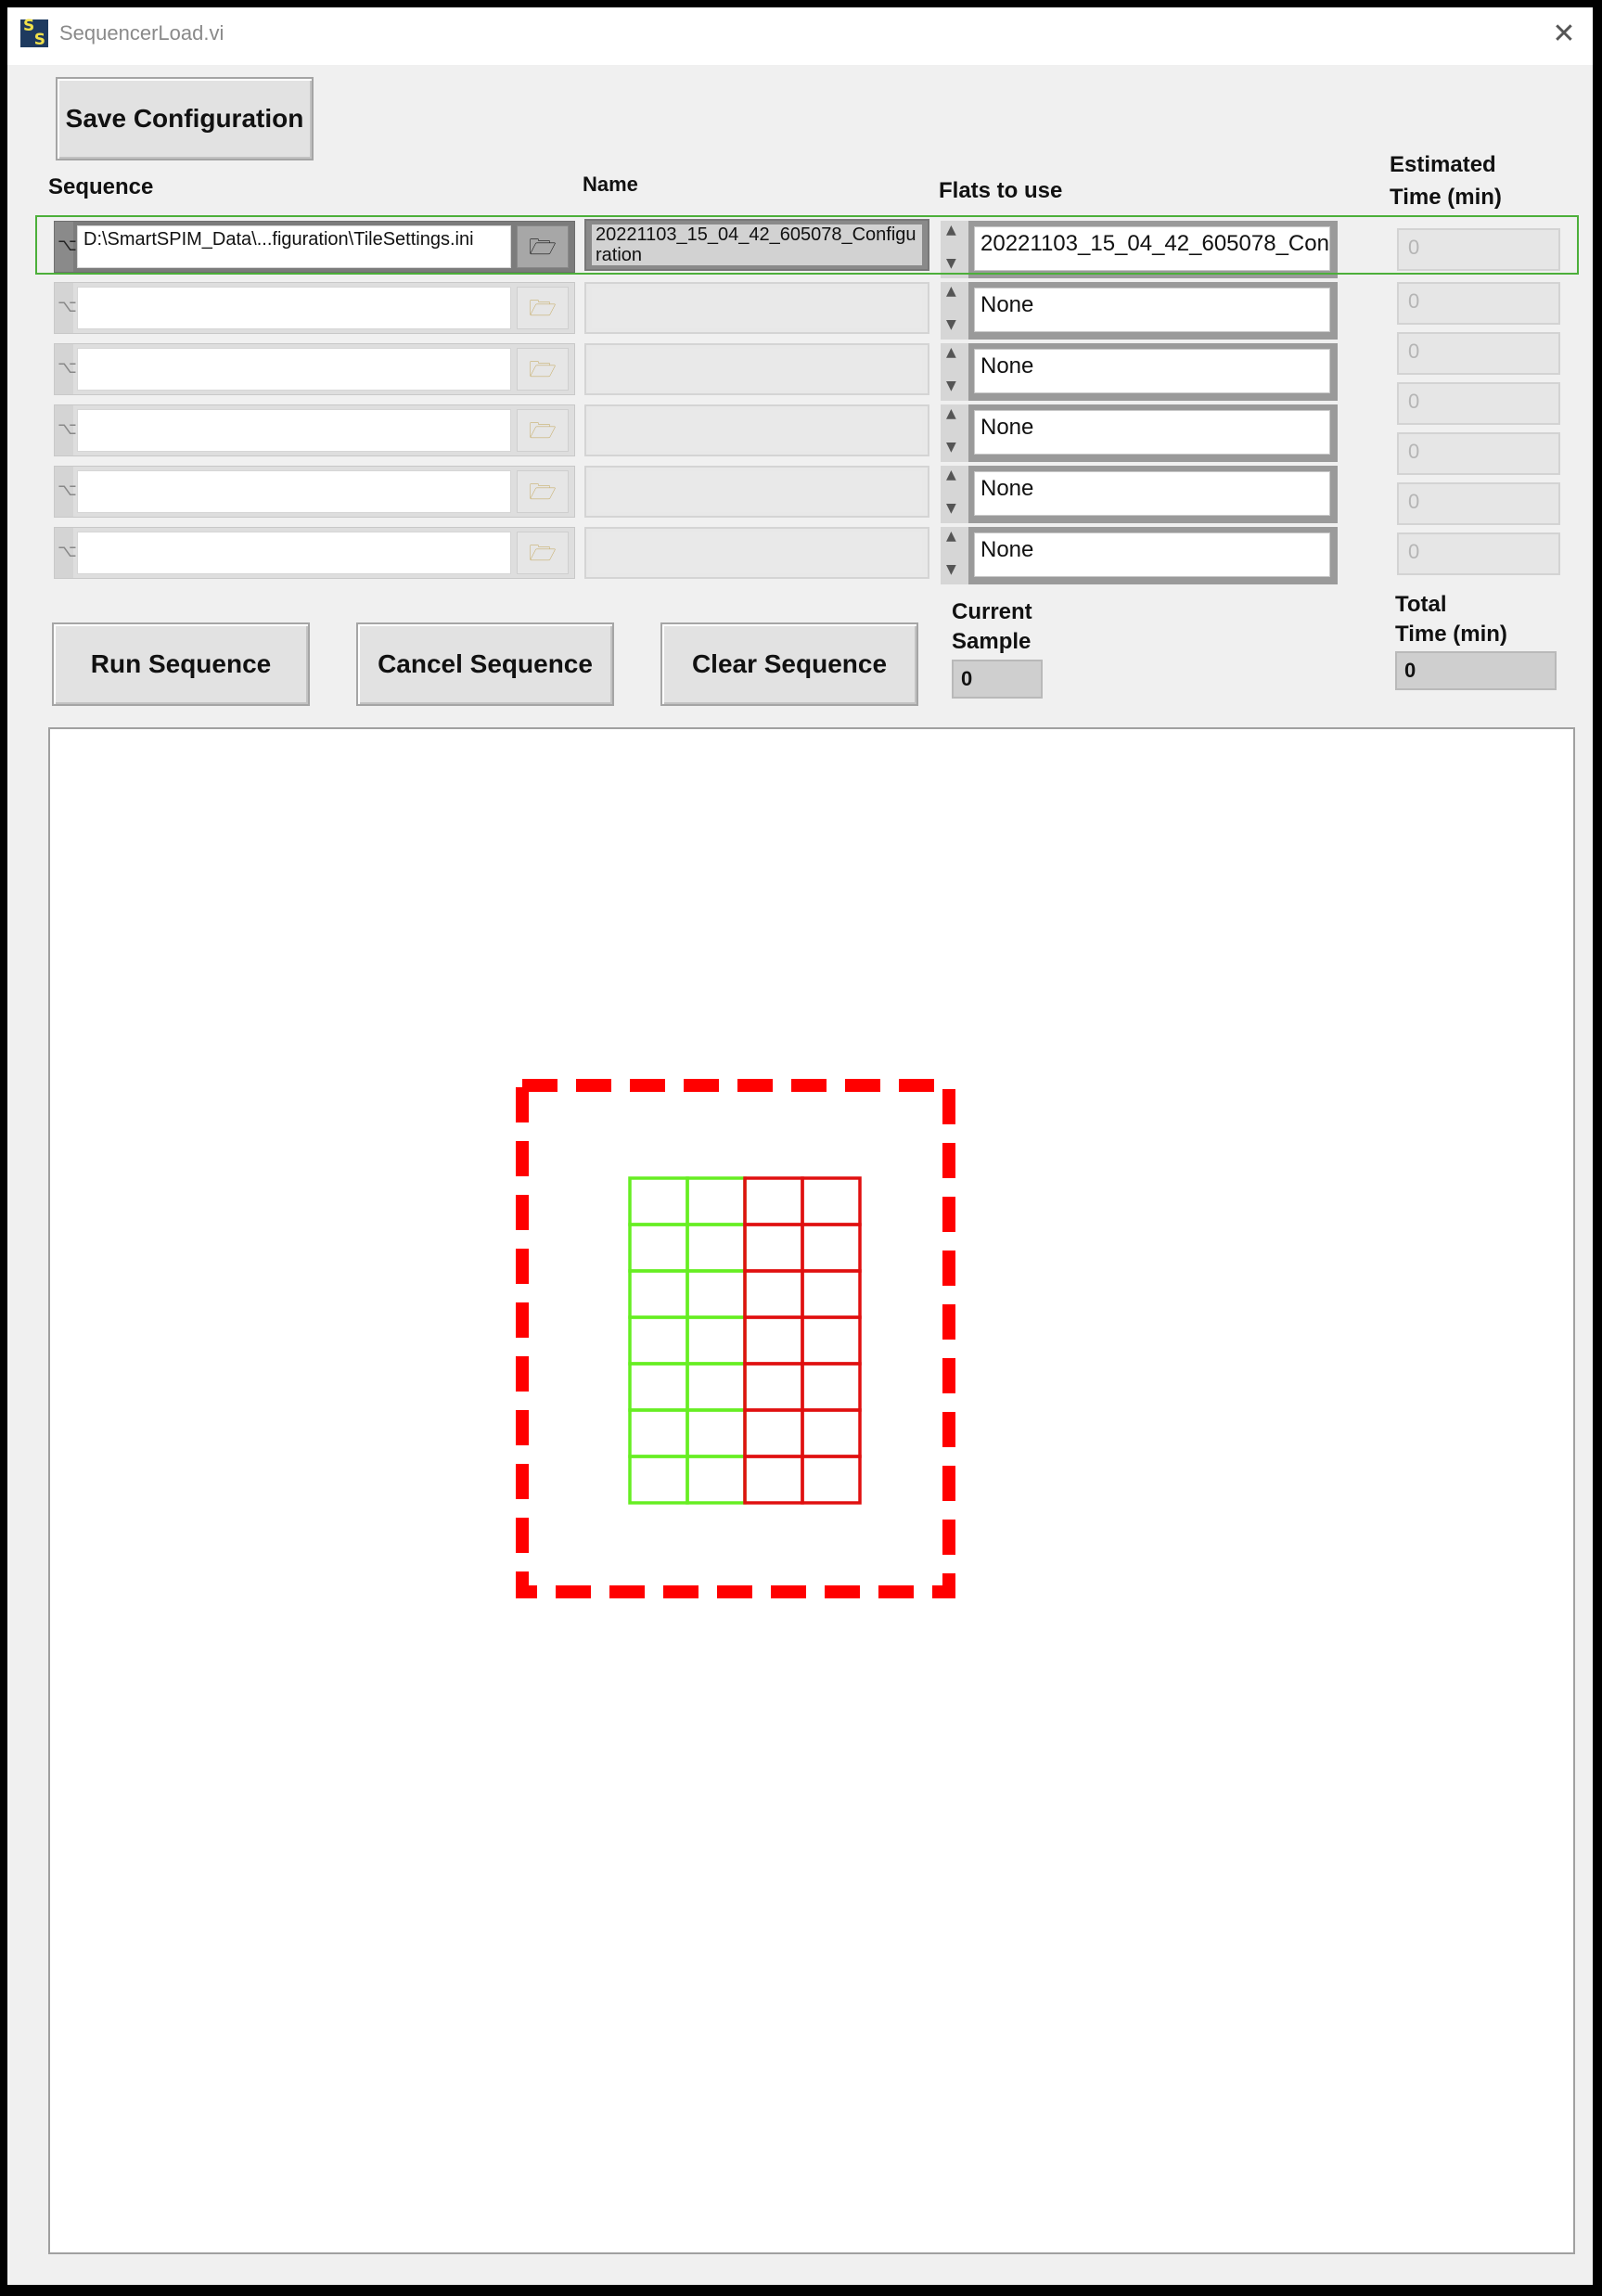 This screenshot has height=2296, width=1602. I want to click on estimated-time-indicator-5: 0, so click(1478, 453).